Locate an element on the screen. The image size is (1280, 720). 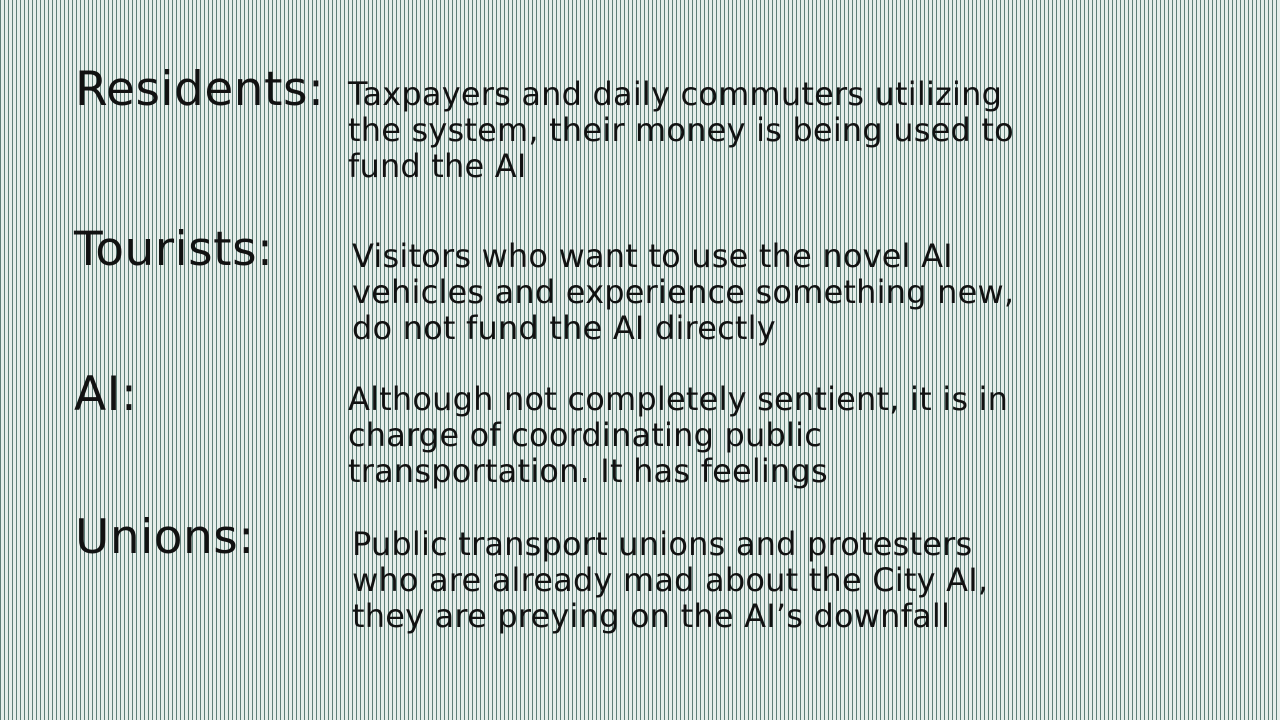
unions-term: Unions: is located at coordinates (165, 537).